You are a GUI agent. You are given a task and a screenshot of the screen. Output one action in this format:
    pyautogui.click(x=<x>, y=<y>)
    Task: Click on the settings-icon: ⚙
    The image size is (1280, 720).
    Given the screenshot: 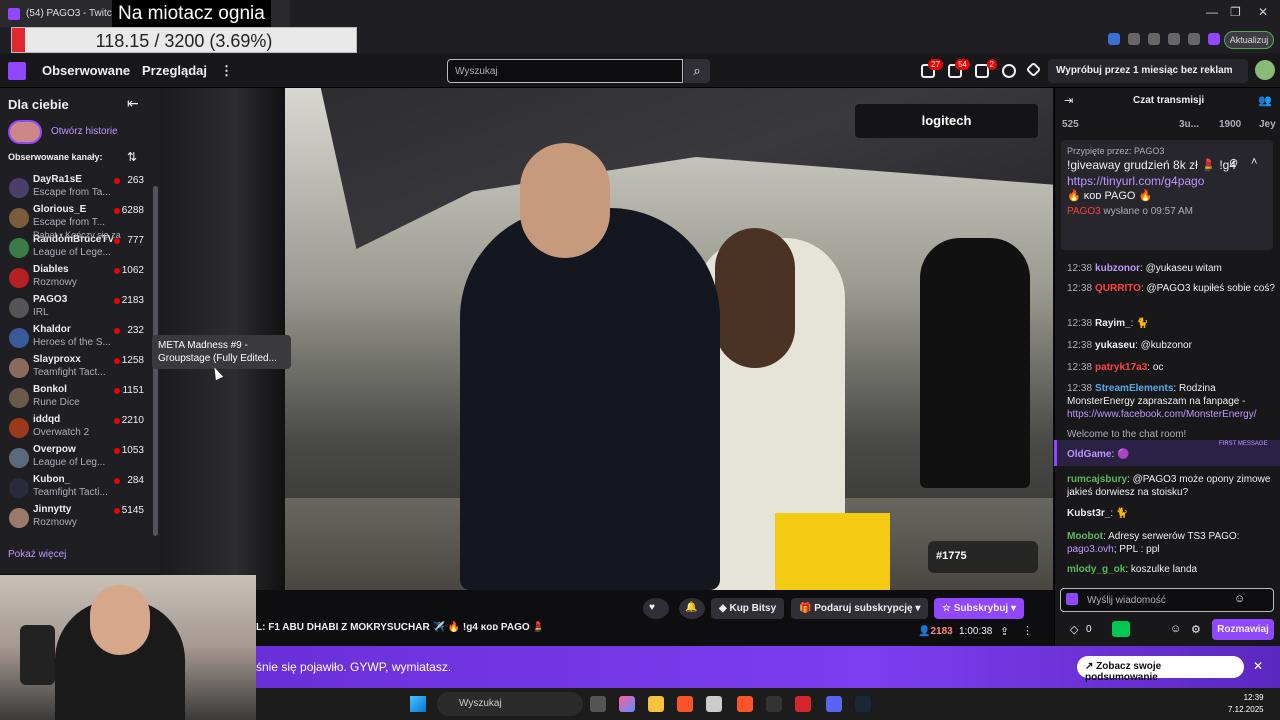 What is the action you would take?
    pyautogui.click(x=1196, y=629)
    